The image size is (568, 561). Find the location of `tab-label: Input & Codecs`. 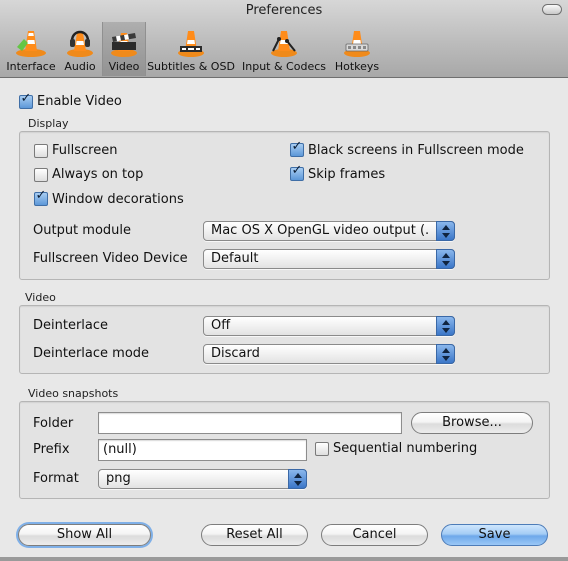

tab-label: Input & Codecs is located at coordinates (284, 66).